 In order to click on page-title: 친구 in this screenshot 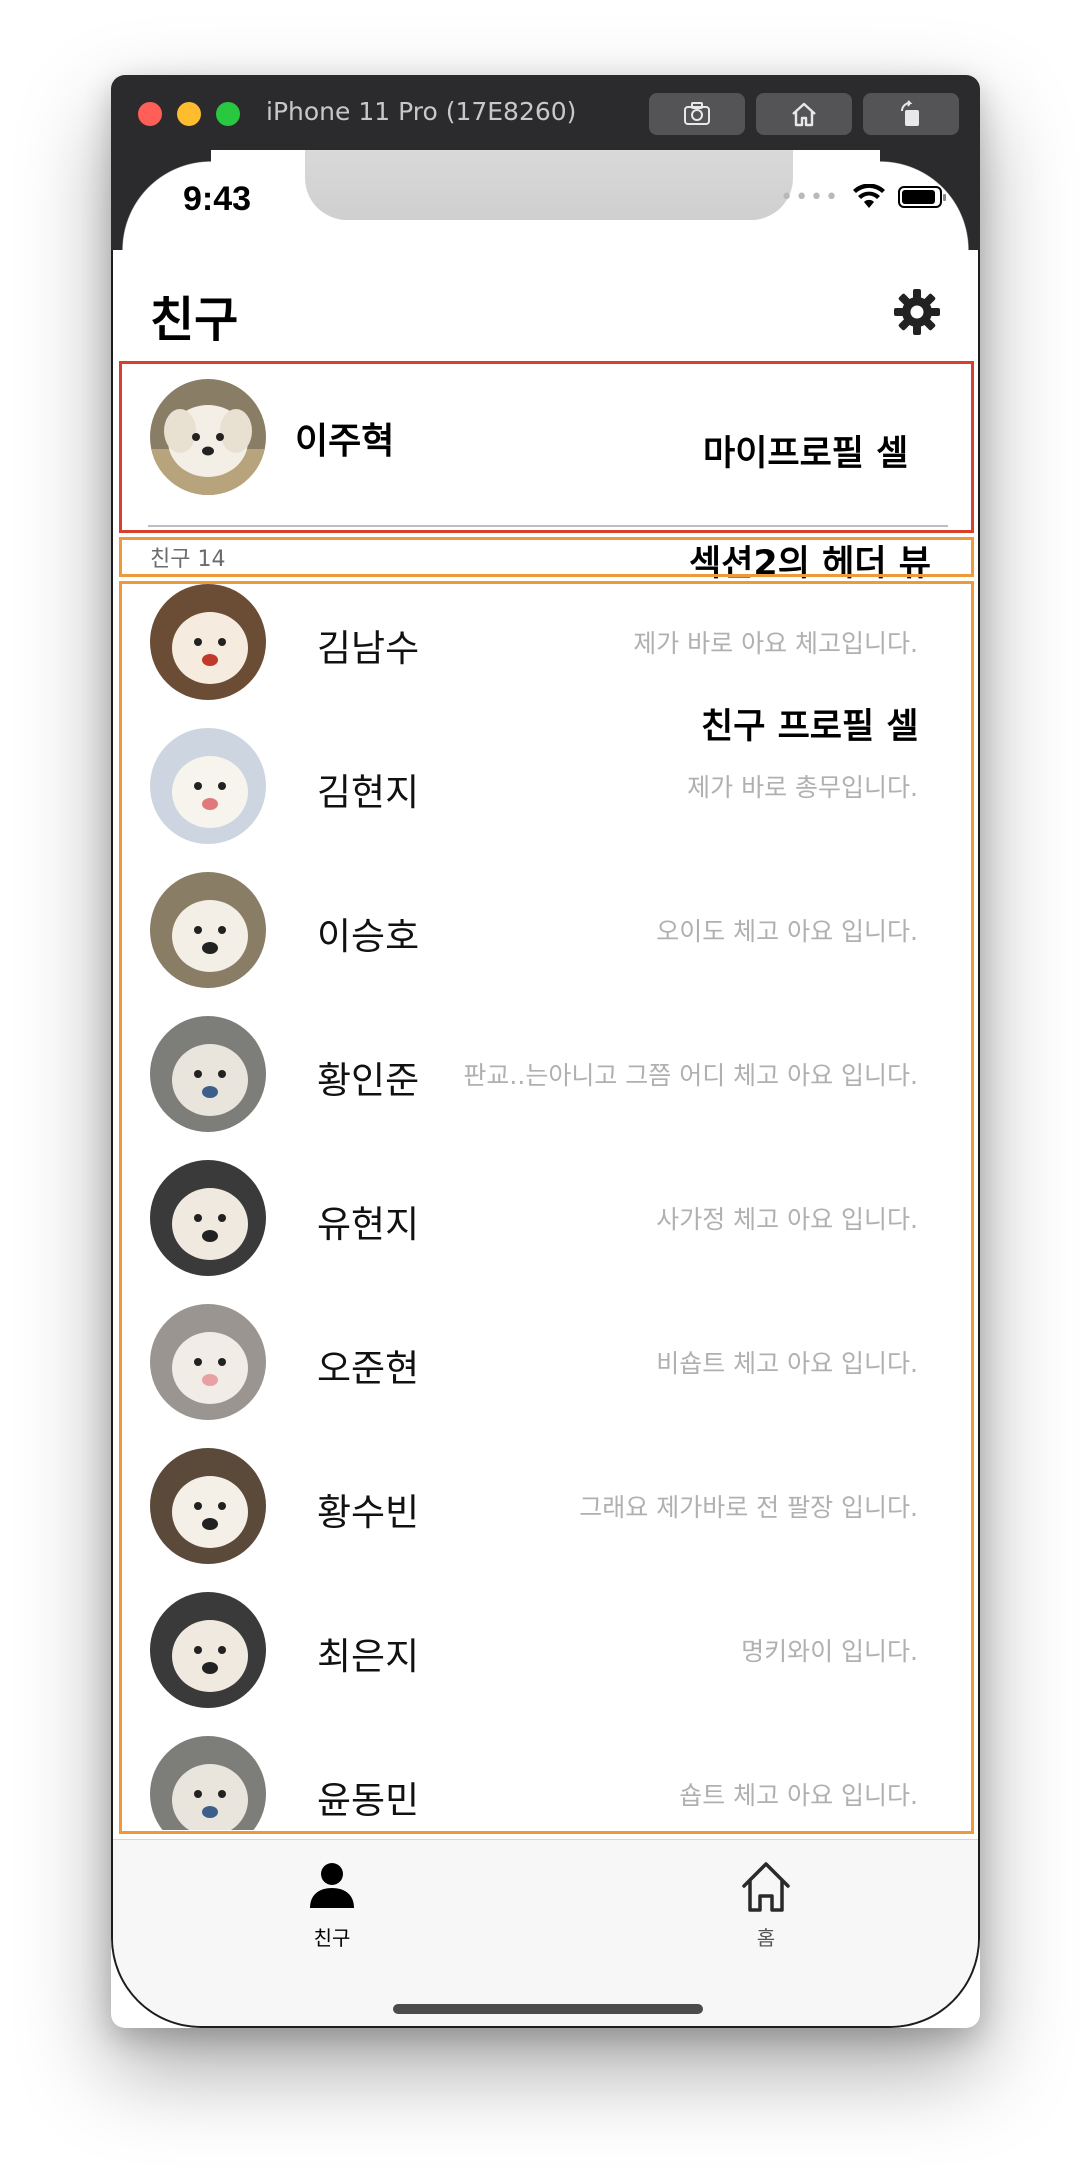, I will do `click(194, 320)`.